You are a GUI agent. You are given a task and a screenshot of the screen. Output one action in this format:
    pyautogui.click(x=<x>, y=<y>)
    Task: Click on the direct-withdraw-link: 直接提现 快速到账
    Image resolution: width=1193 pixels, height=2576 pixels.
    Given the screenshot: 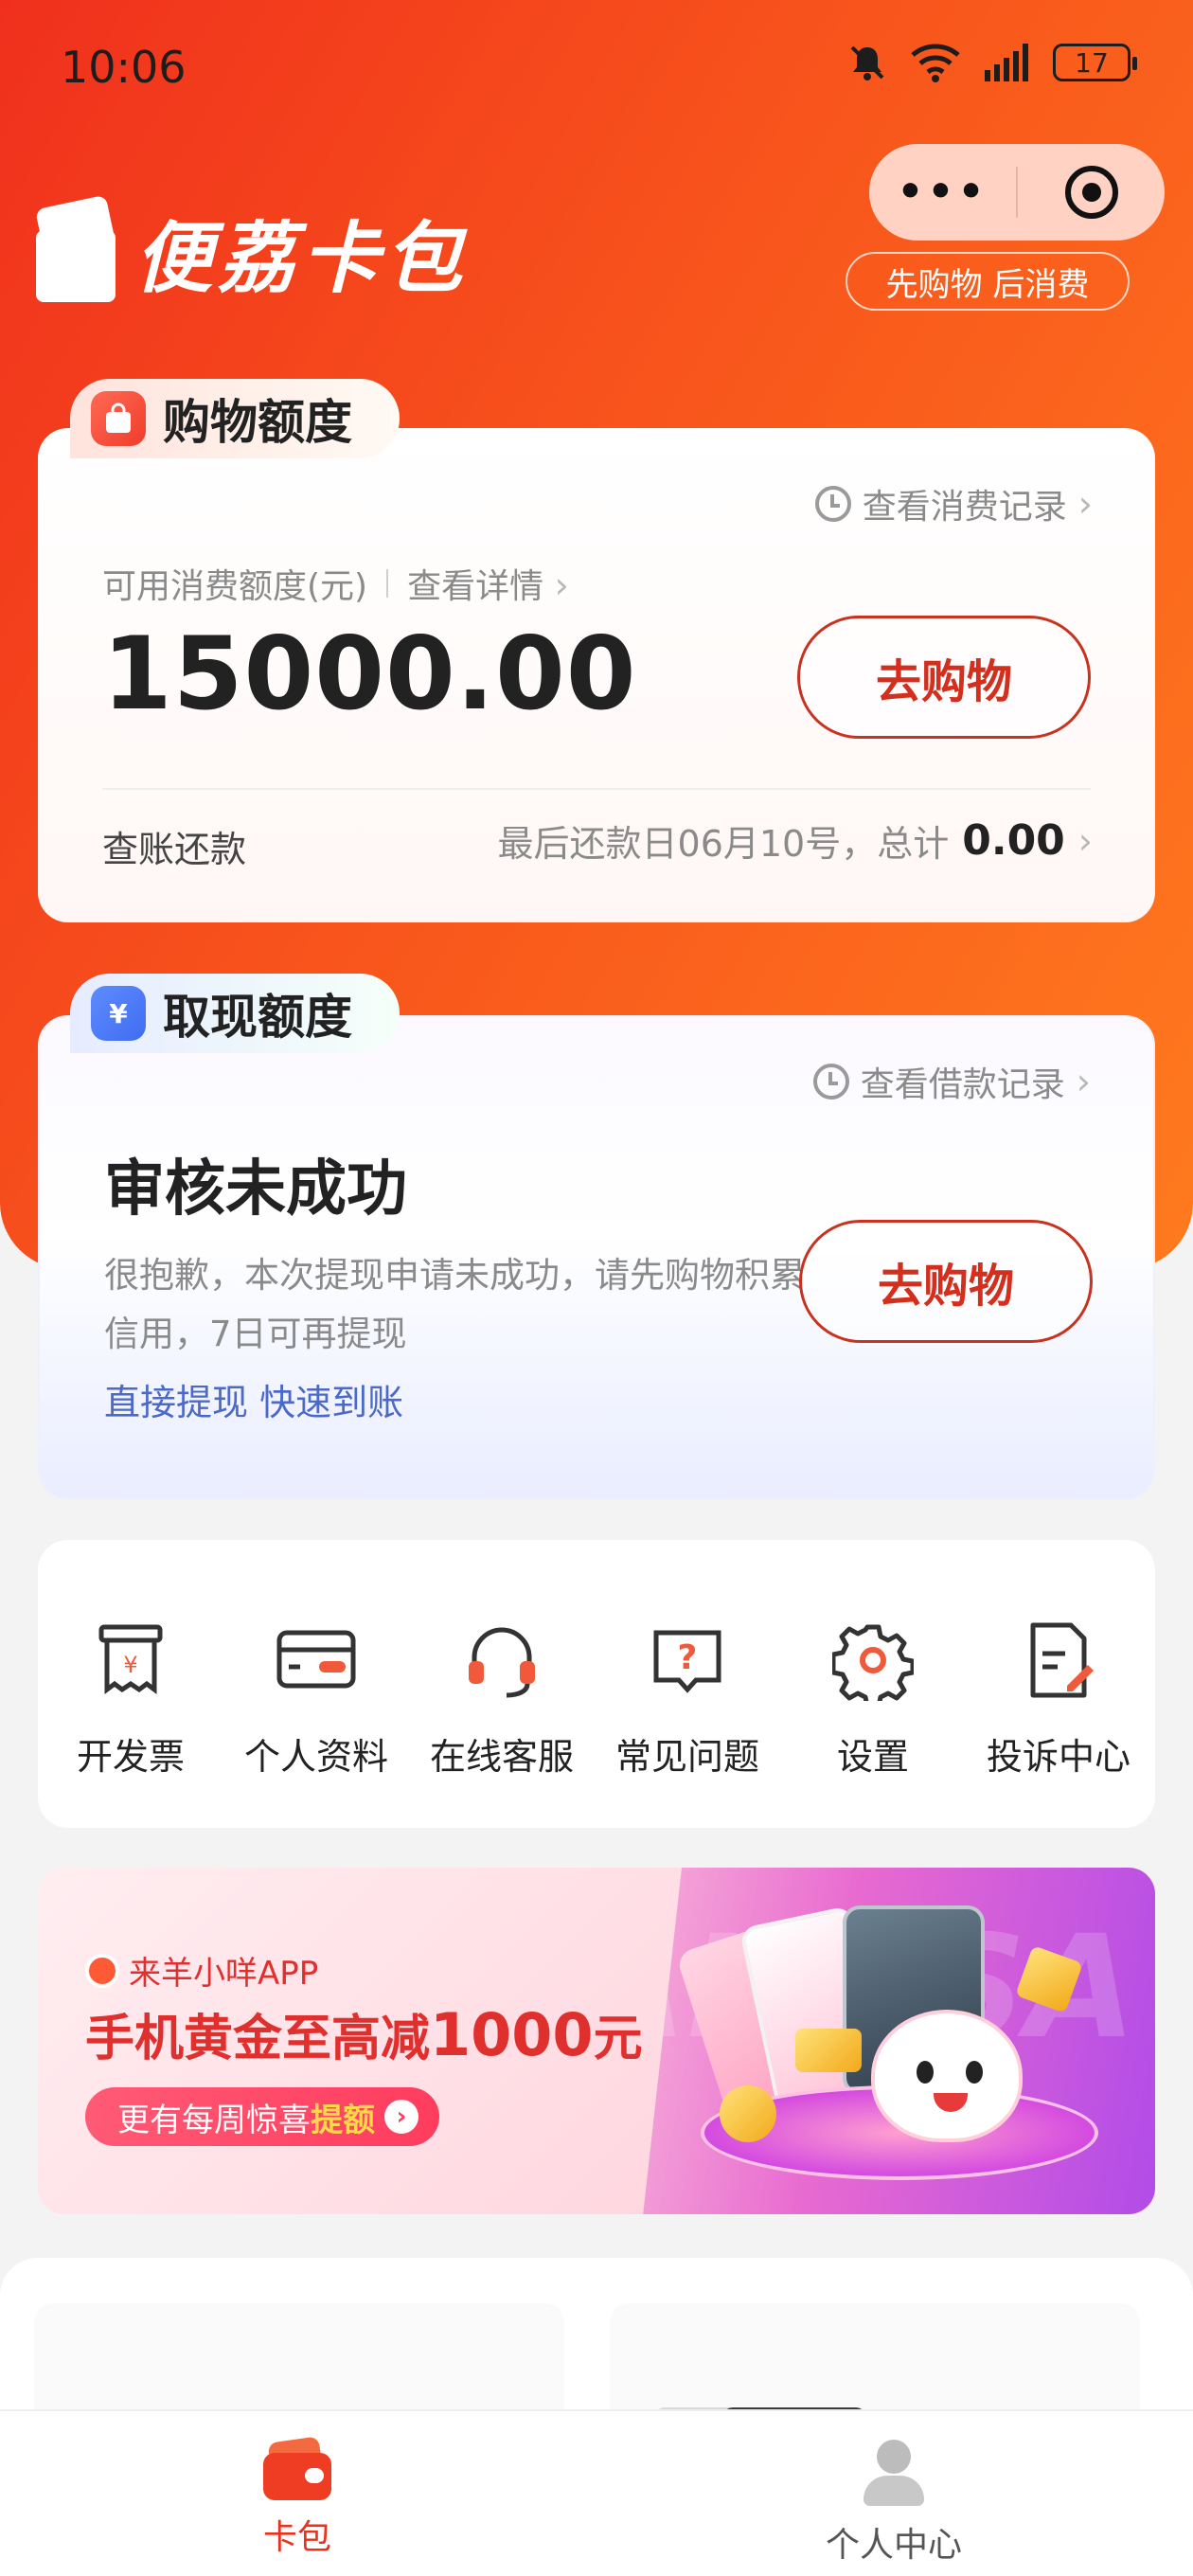 What is the action you would take?
    pyautogui.click(x=253, y=1399)
    